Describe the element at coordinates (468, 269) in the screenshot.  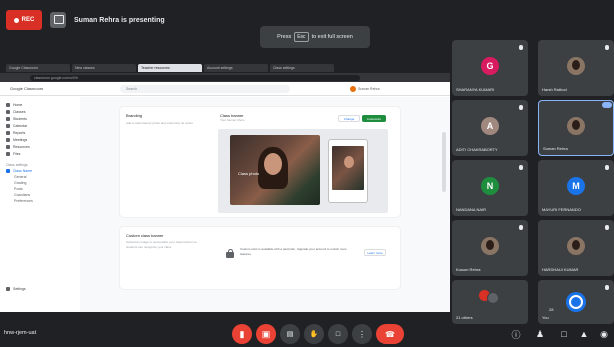
I see `participant-name: Kusum Rehra` at that location.